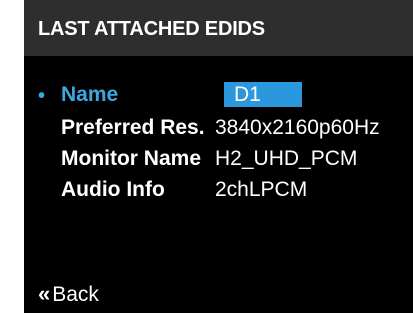 The width and height of the screenshot is (413, 313). I want to click on audio-info-value: 2chLPCM, so click(261, 189).